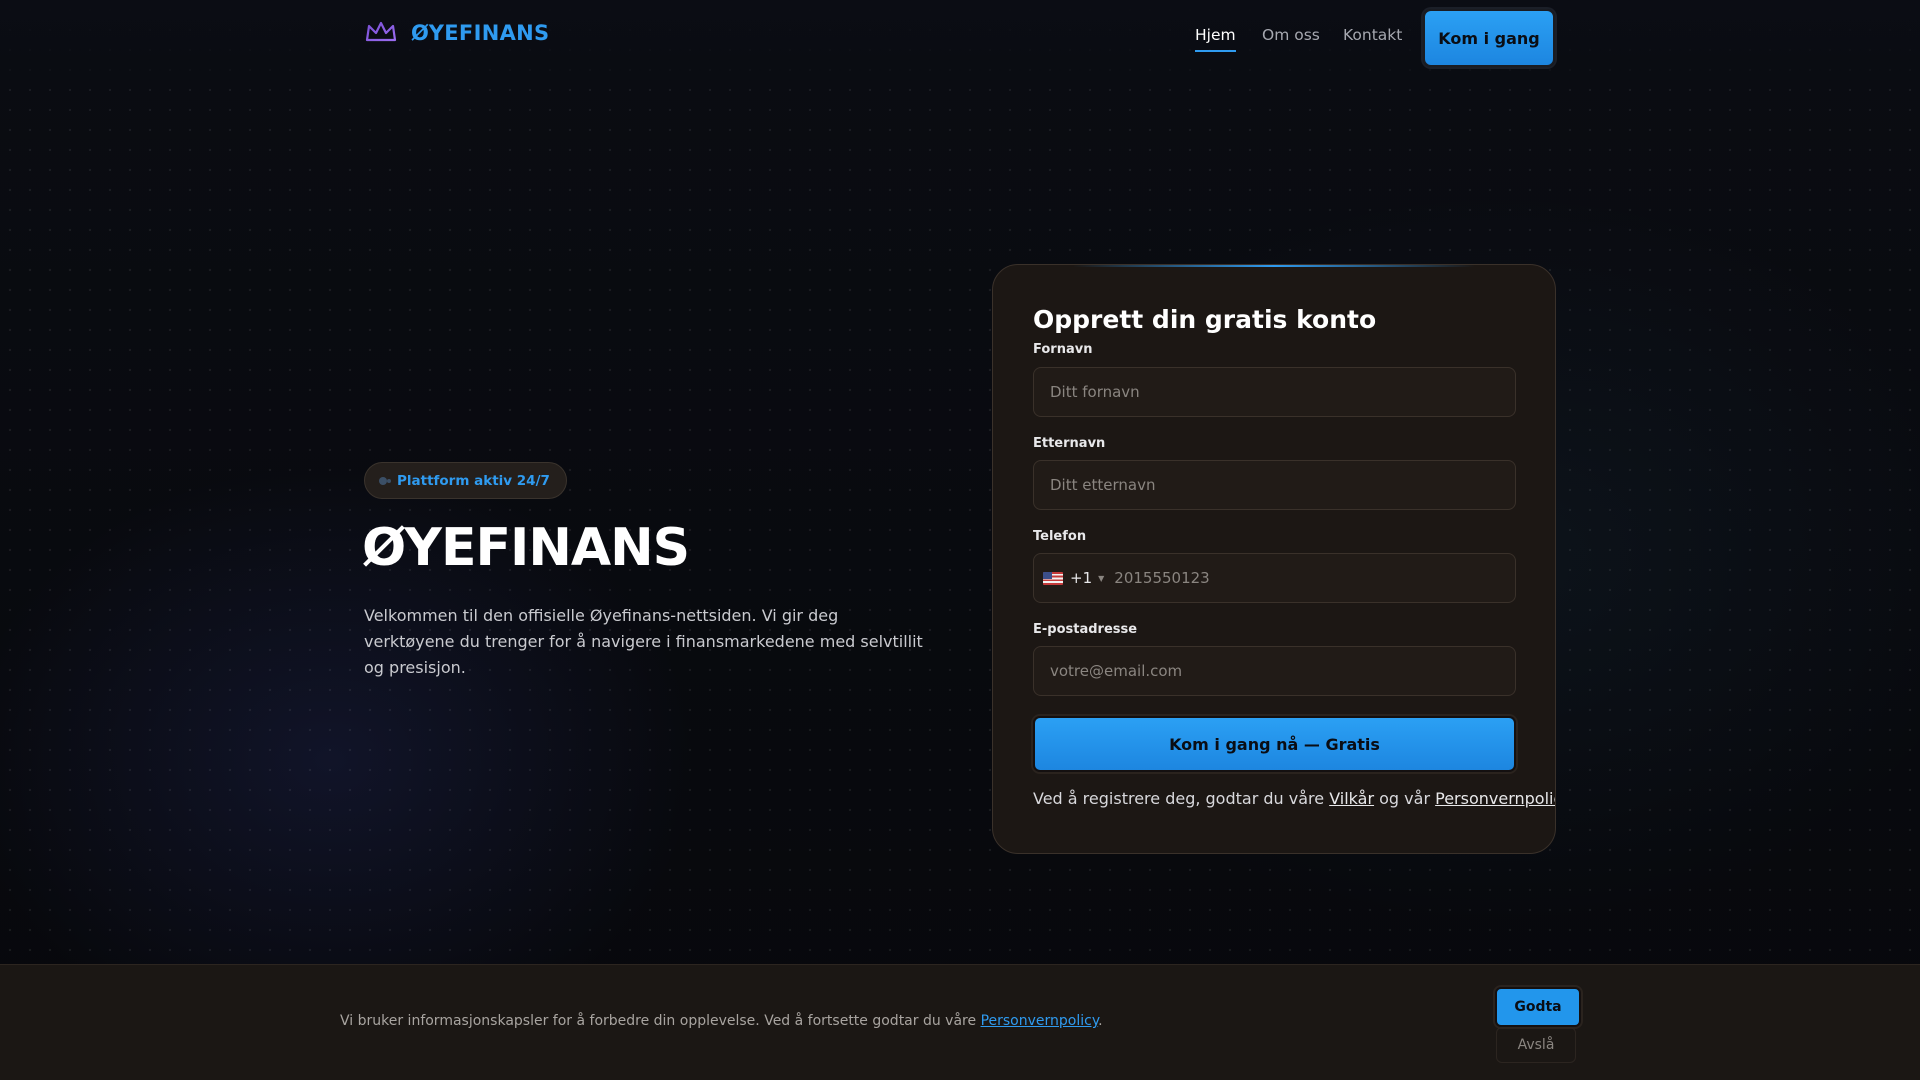  Describe the element at coordinates (1069, 443) in the screenshot. I see `last-name-label: Etternavn` at that location.